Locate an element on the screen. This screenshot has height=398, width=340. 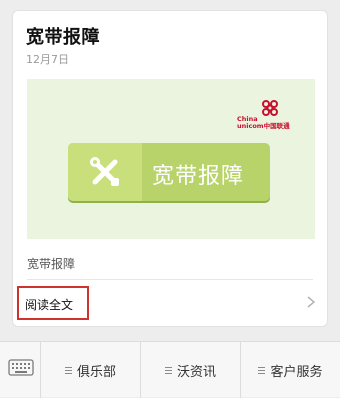
menu-item-customer-service: 客户服务 is located at coordinates (290, 370).